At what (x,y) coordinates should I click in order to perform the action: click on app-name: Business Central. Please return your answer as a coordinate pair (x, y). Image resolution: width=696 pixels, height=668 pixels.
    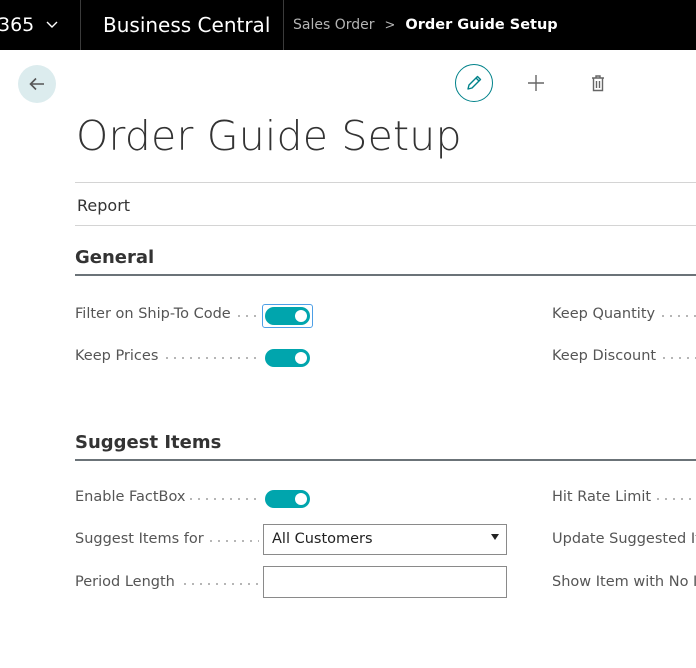
    Looking at the image, I should click on (182, 25).